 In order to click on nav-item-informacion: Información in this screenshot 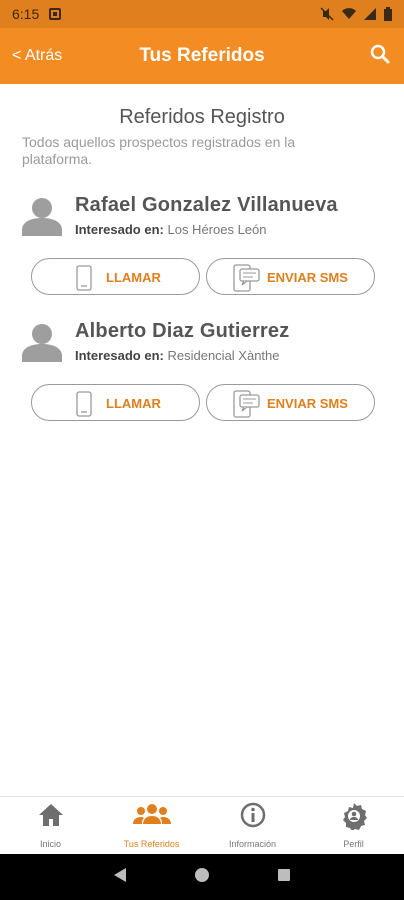, I will do `click(252, 826)`.